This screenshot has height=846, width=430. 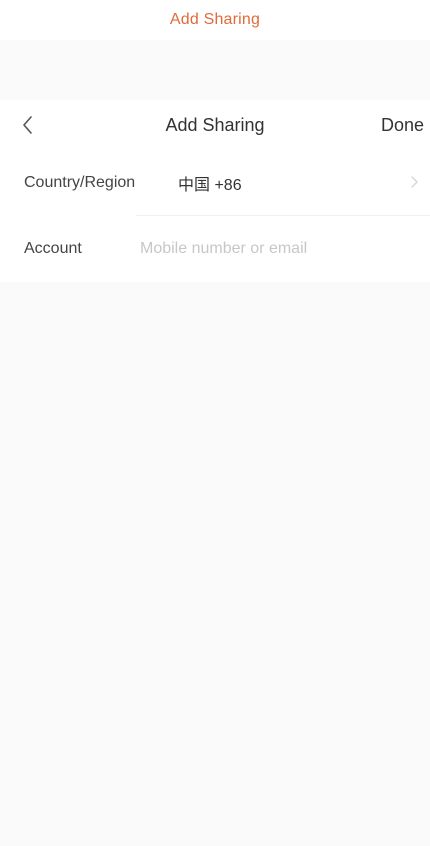 I want to click on account-label: Account, so click(x=53, y=248).